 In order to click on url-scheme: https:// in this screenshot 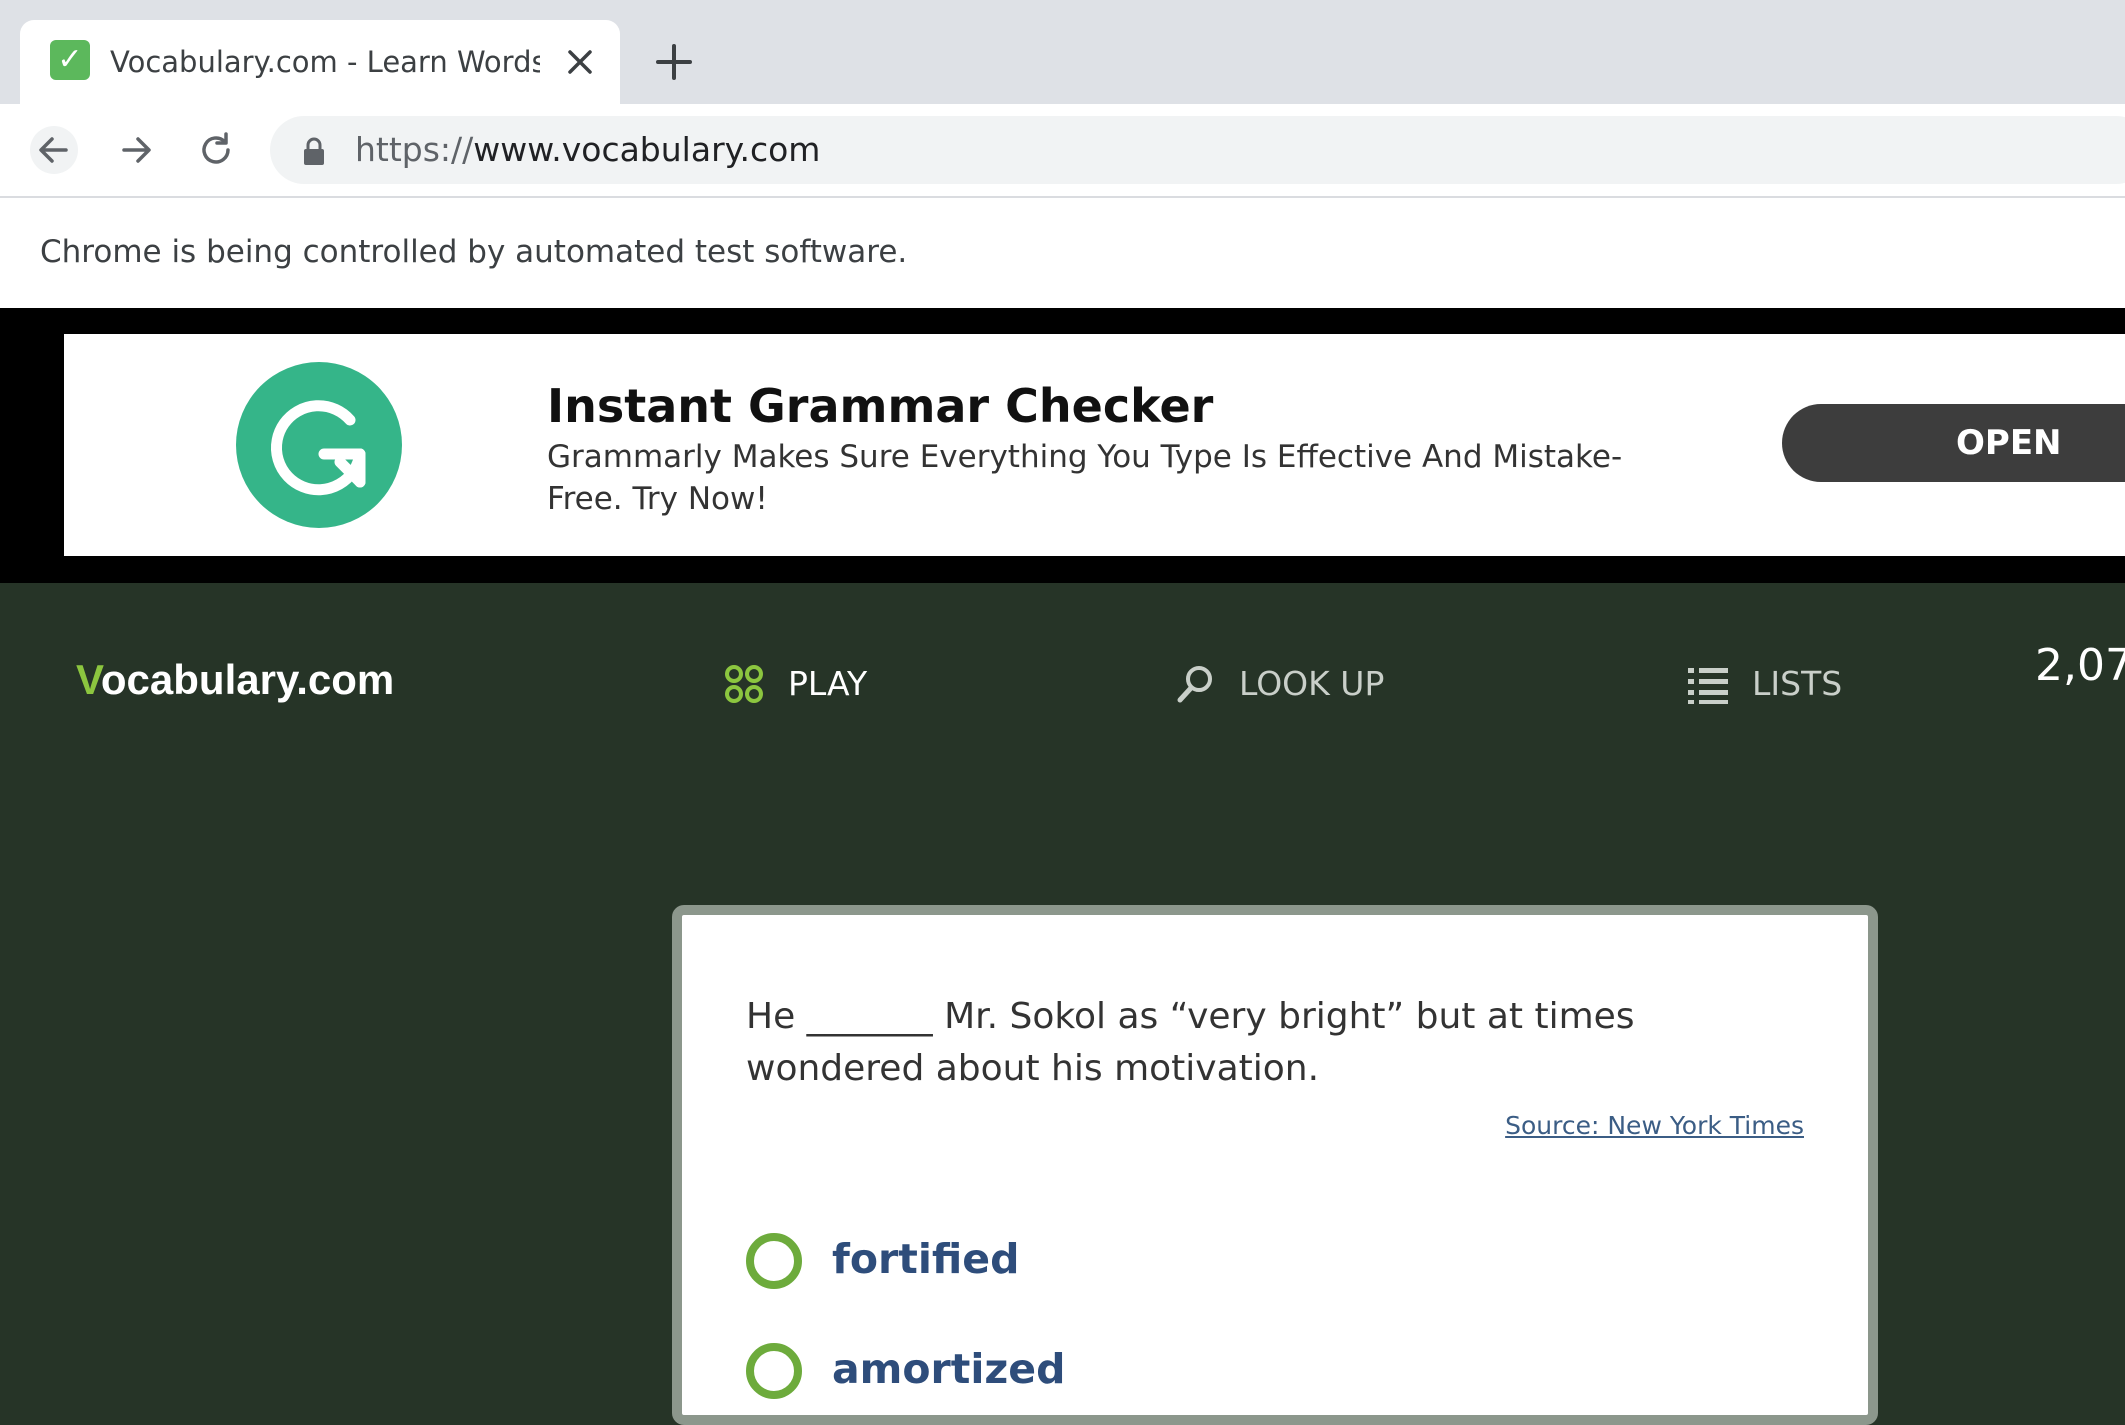, I will do `click(414, 149)`.